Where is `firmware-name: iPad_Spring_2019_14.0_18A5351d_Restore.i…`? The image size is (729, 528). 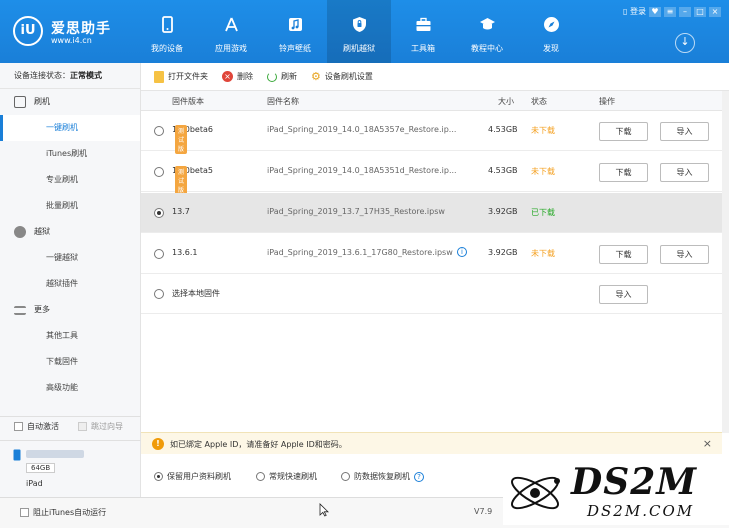
firmware-name: iPad_Spring_2019_14.0_18A5351d_Restore.i… is located at coordinates (362, 170).